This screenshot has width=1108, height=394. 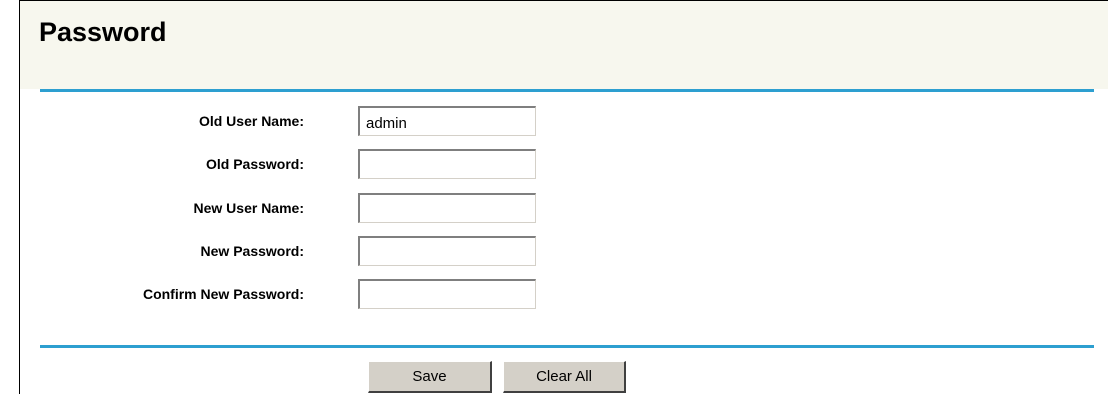 I want to click on old-password-input, so click(x=447, y=164).